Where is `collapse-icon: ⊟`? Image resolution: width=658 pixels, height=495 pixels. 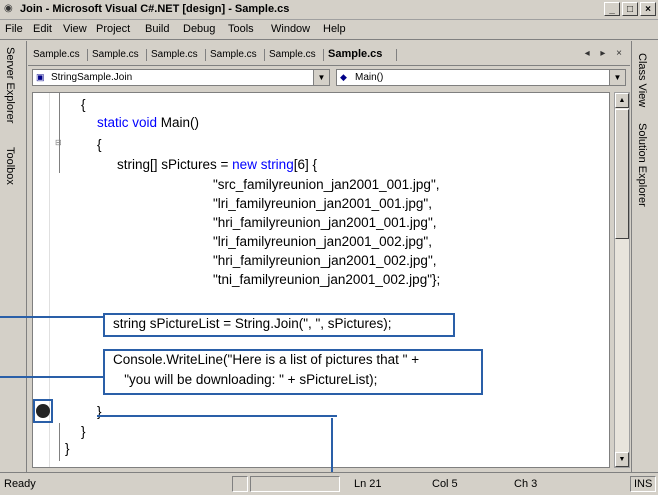 collapse-icon: ⊟ is located at coordinates (58, 142).